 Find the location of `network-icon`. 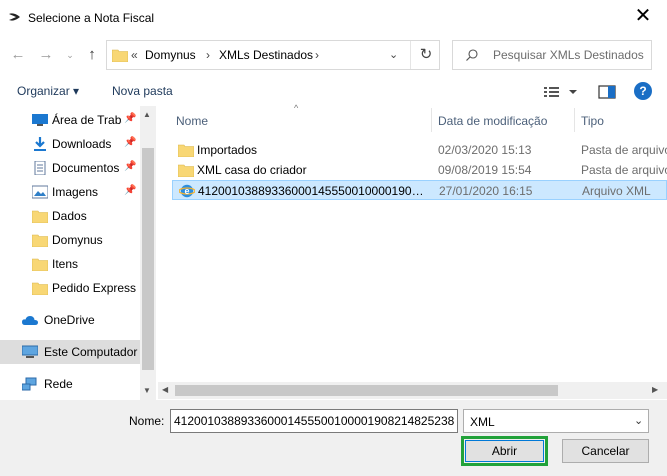

network-icon is located at coordinates (29, 384).